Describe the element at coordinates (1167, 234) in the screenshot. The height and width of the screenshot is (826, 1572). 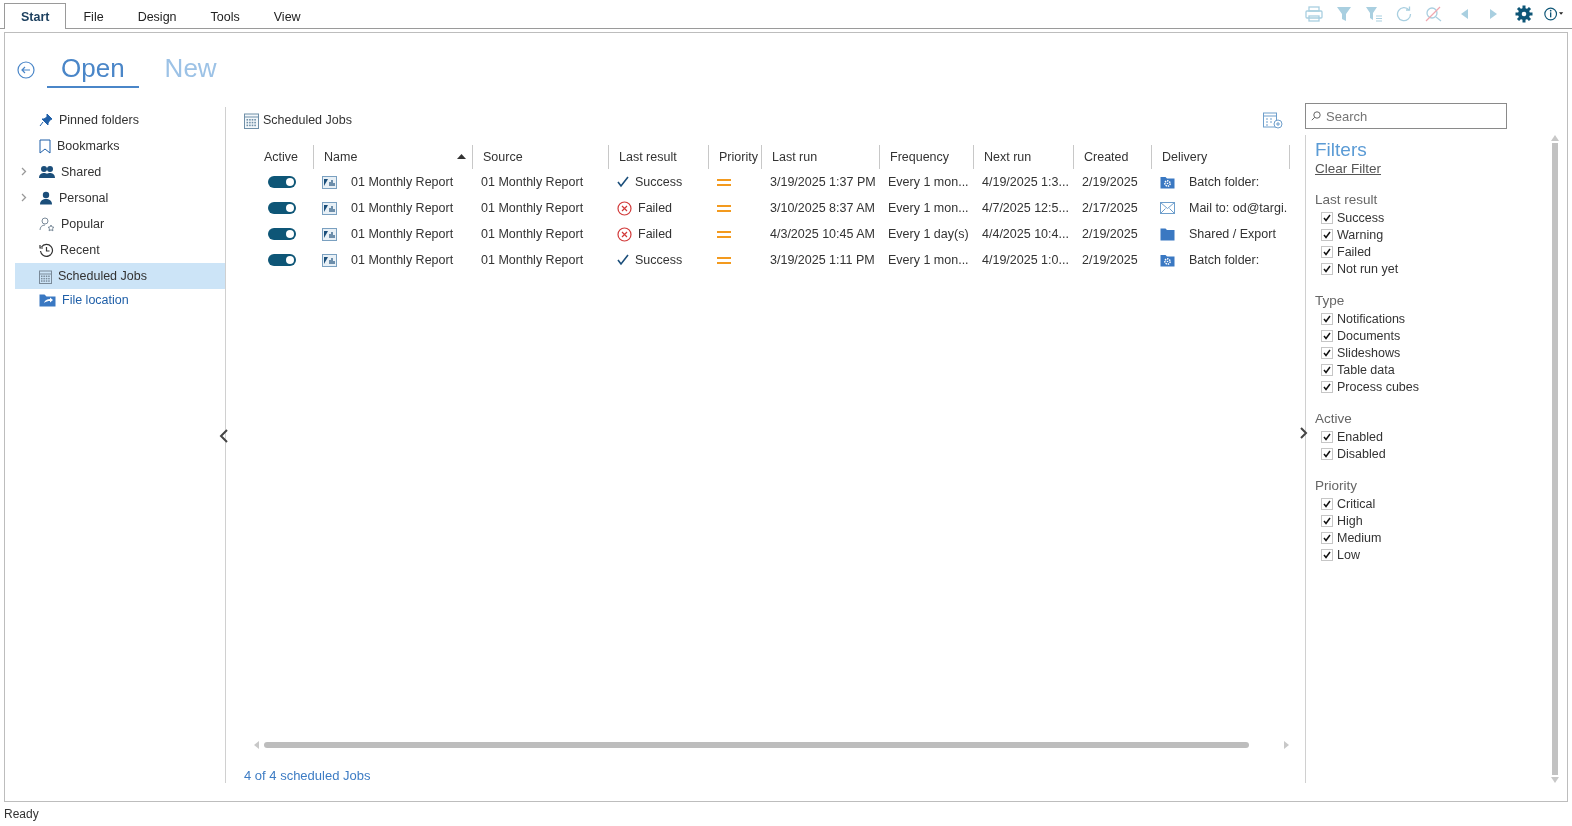
I see `folder-icon` at that location.